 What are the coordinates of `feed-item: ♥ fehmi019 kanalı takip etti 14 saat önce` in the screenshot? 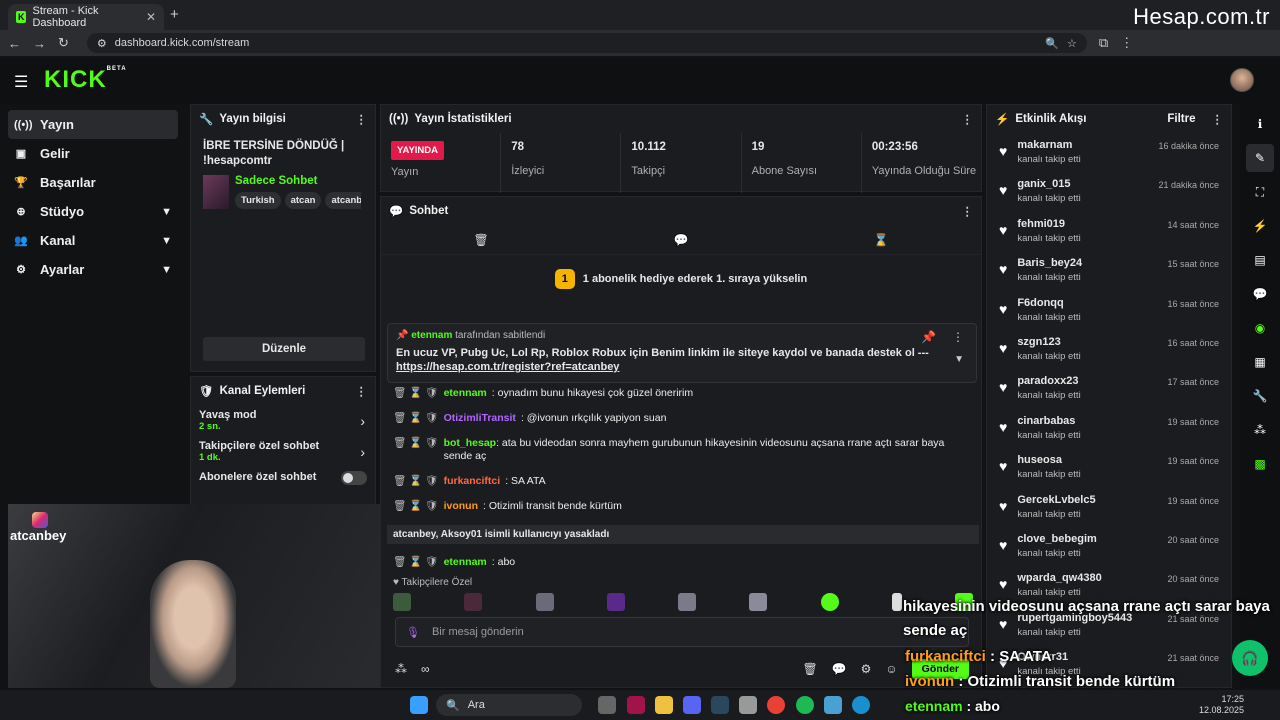 It's located at (1109, 231).